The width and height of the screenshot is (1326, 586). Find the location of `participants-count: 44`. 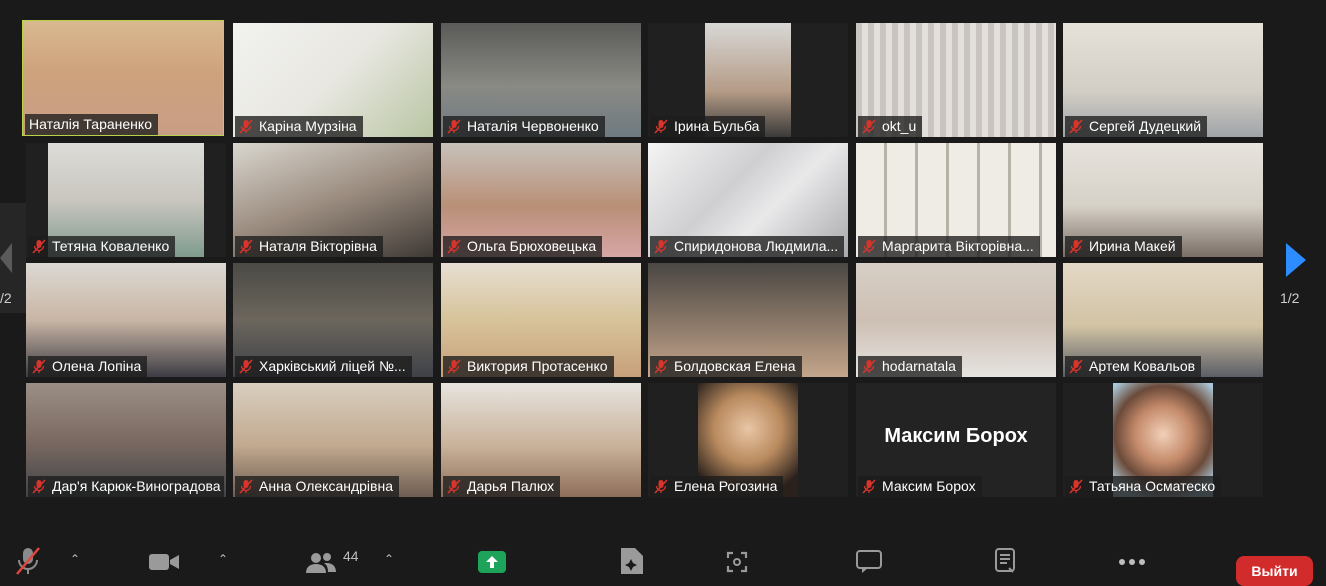

participants-count: 44 is located at coordinates (351, 556).